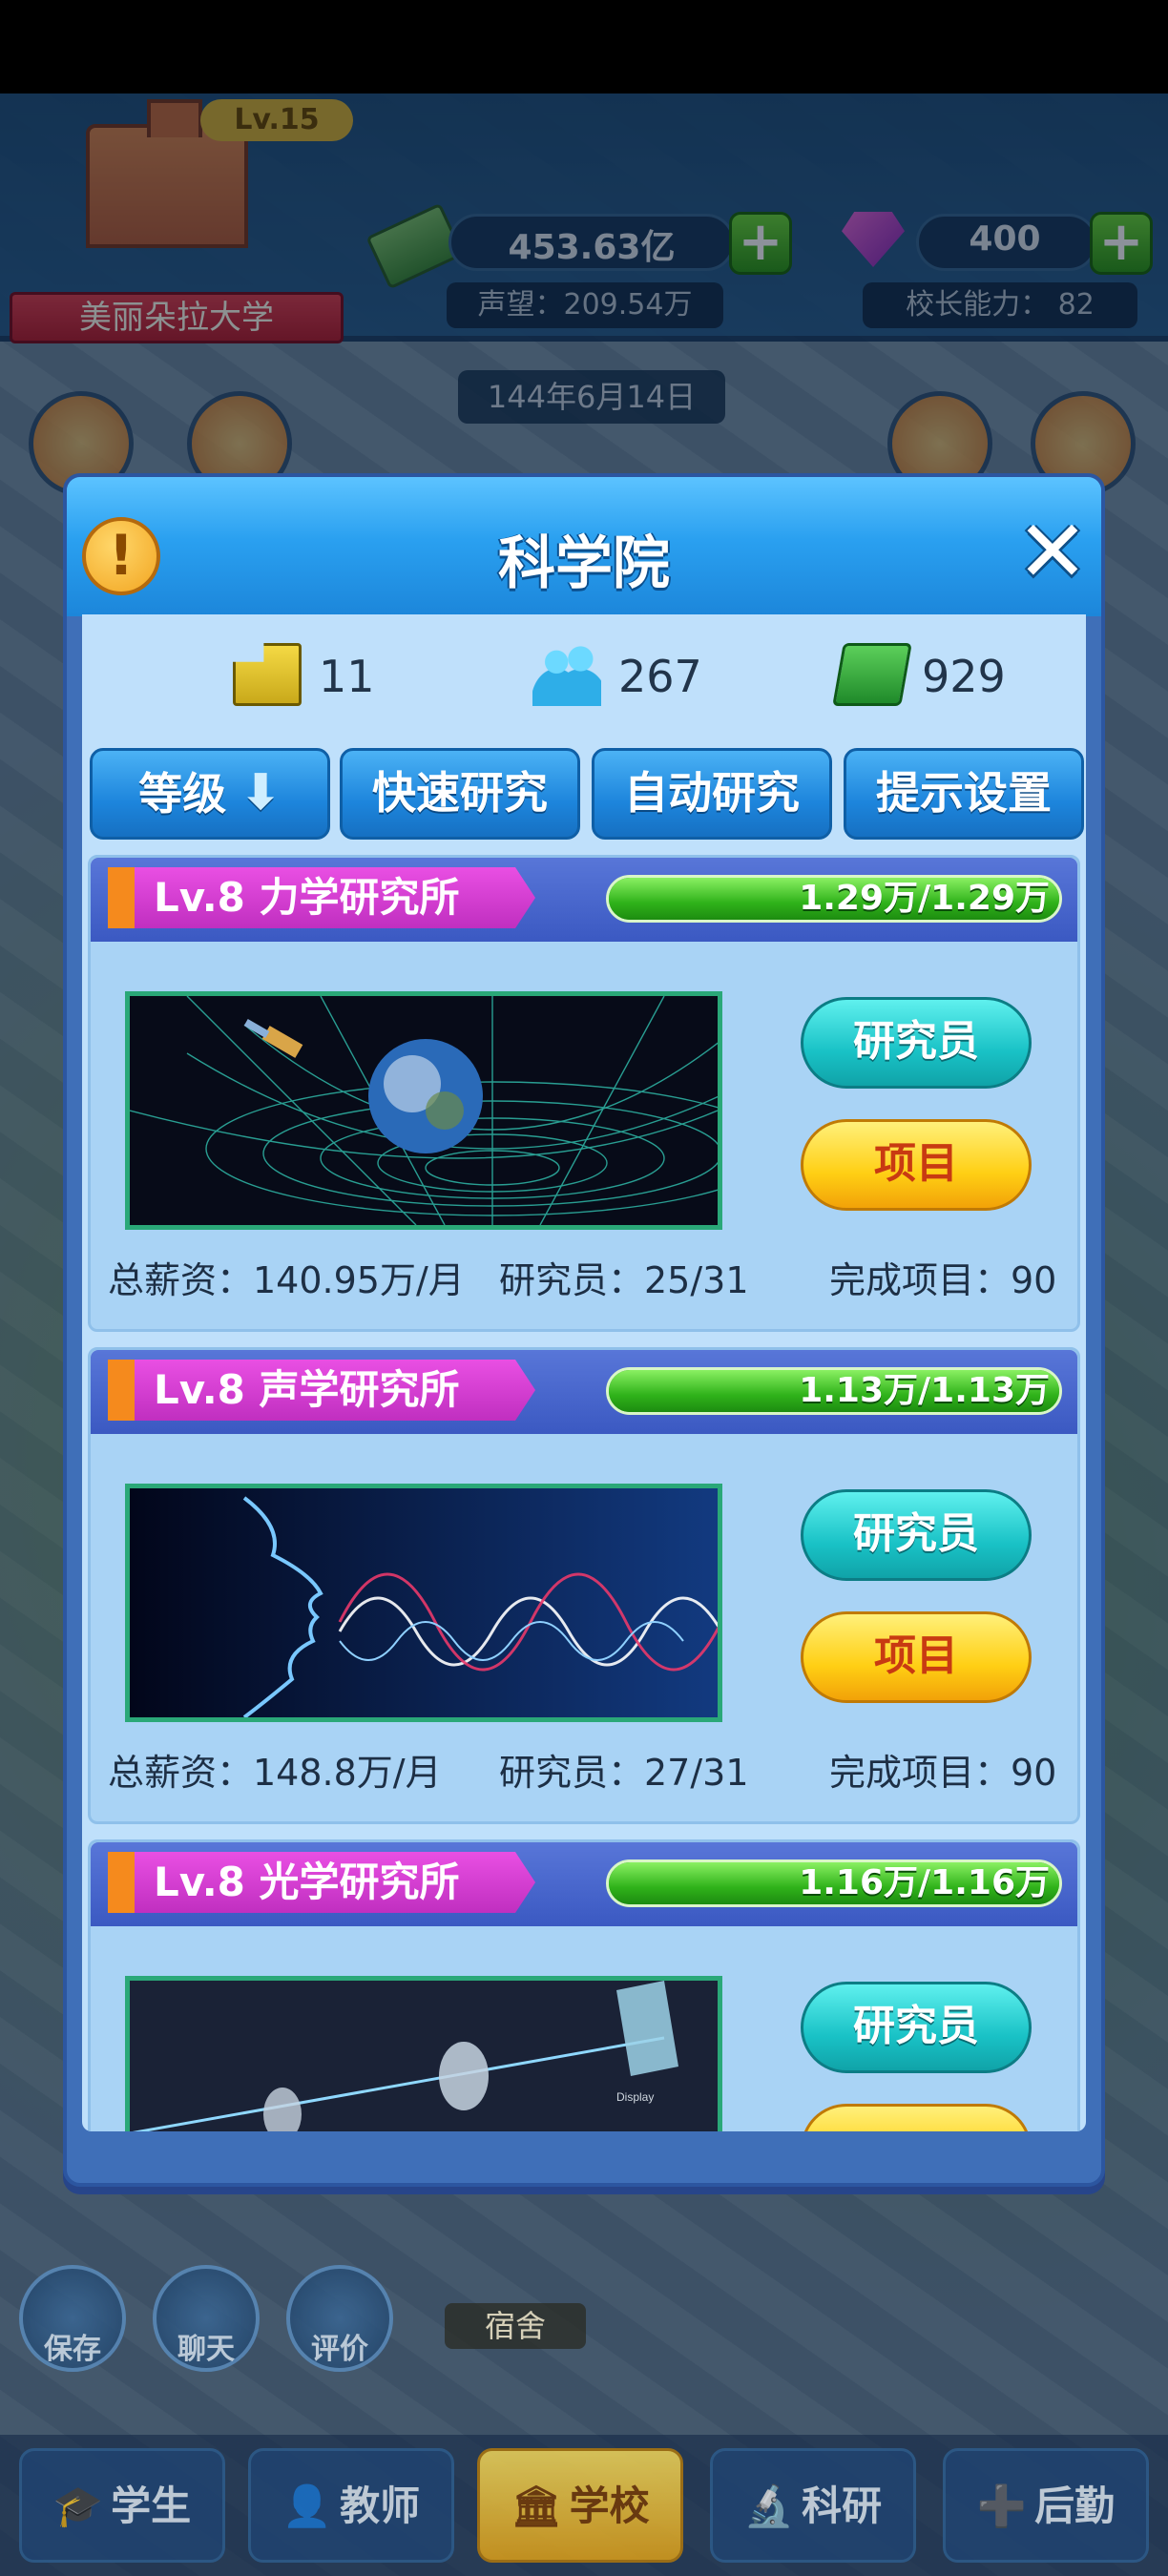 This screenshot has height=2576, width=1168. Describe the element at coordinates (584, 1884) in the screenshot. I see `lab-header: Lv.8 光学研究所 1.16万/1.16万` at that location.